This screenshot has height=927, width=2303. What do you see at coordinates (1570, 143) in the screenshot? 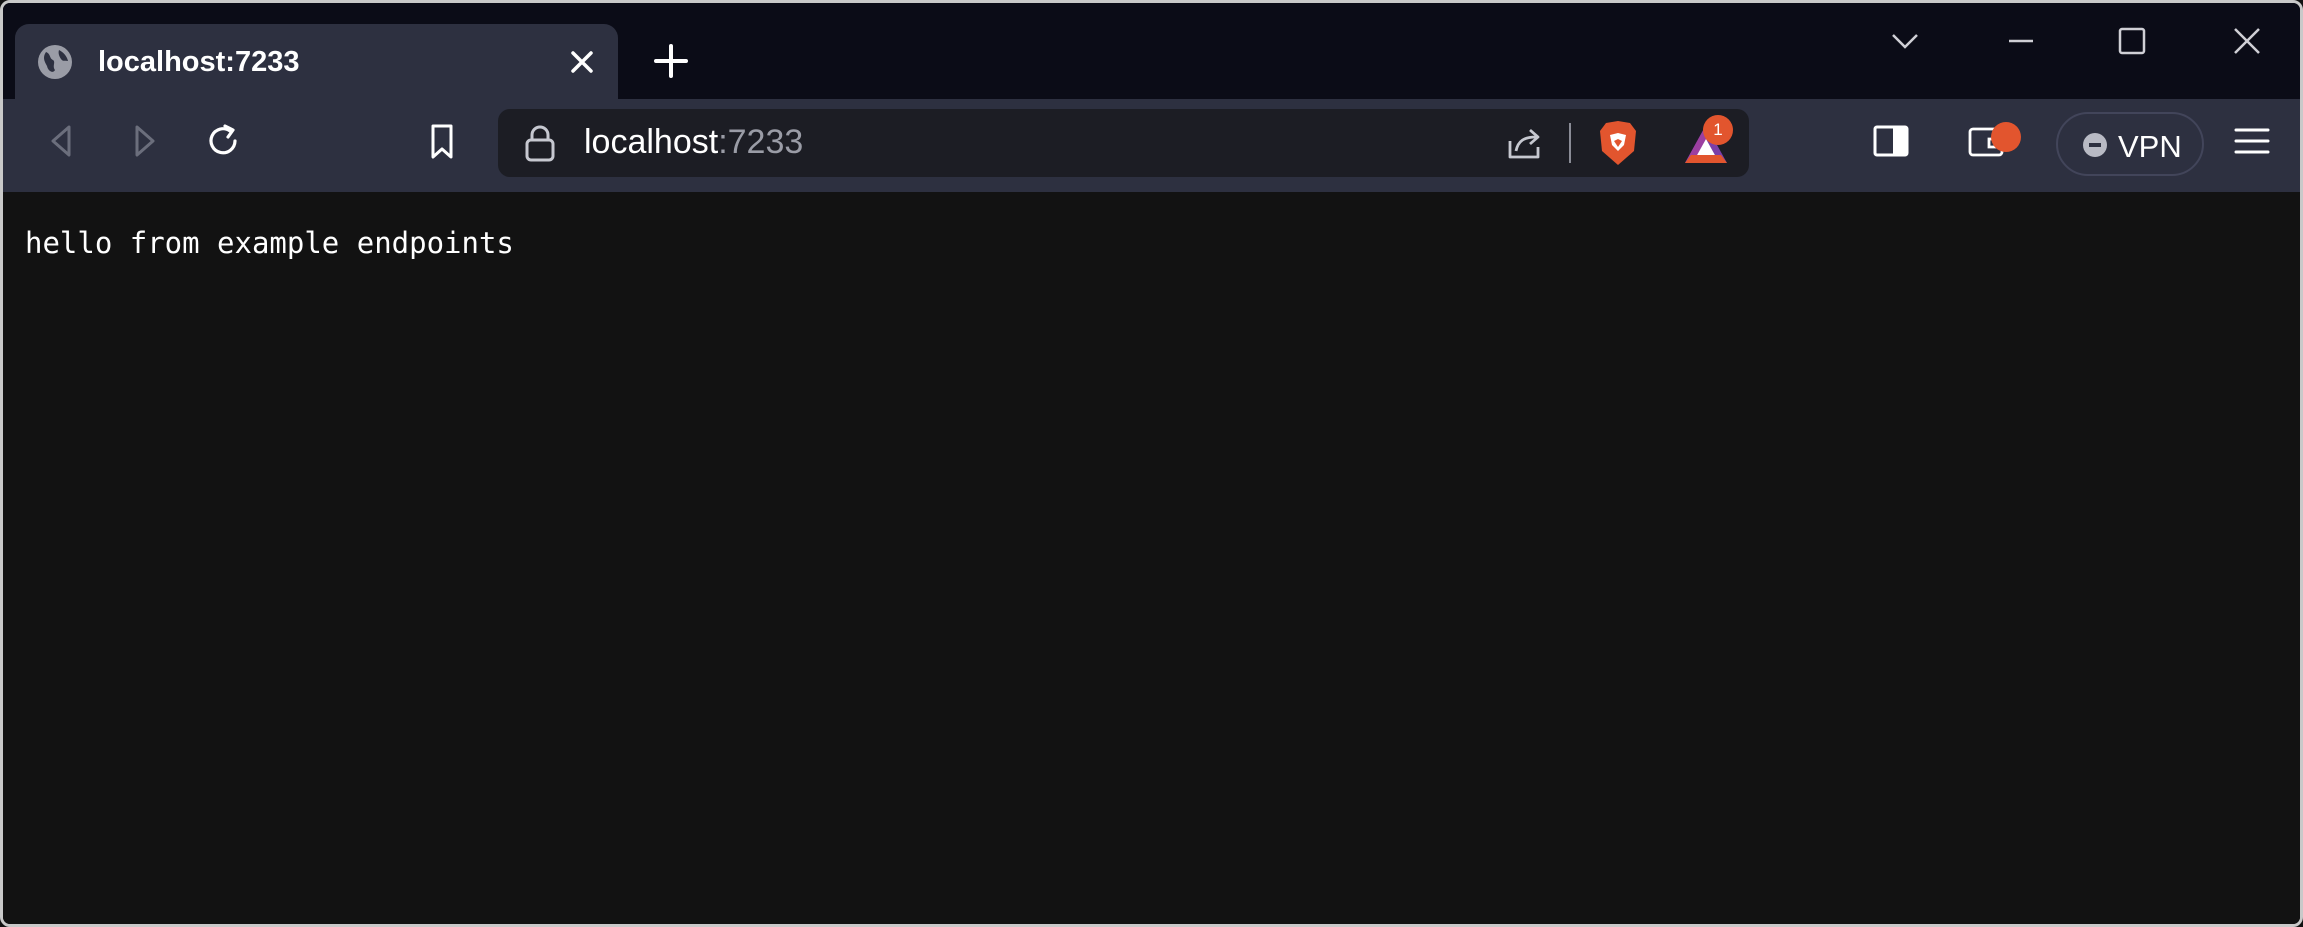
I see `divider` at bounding box center [1570, 143].